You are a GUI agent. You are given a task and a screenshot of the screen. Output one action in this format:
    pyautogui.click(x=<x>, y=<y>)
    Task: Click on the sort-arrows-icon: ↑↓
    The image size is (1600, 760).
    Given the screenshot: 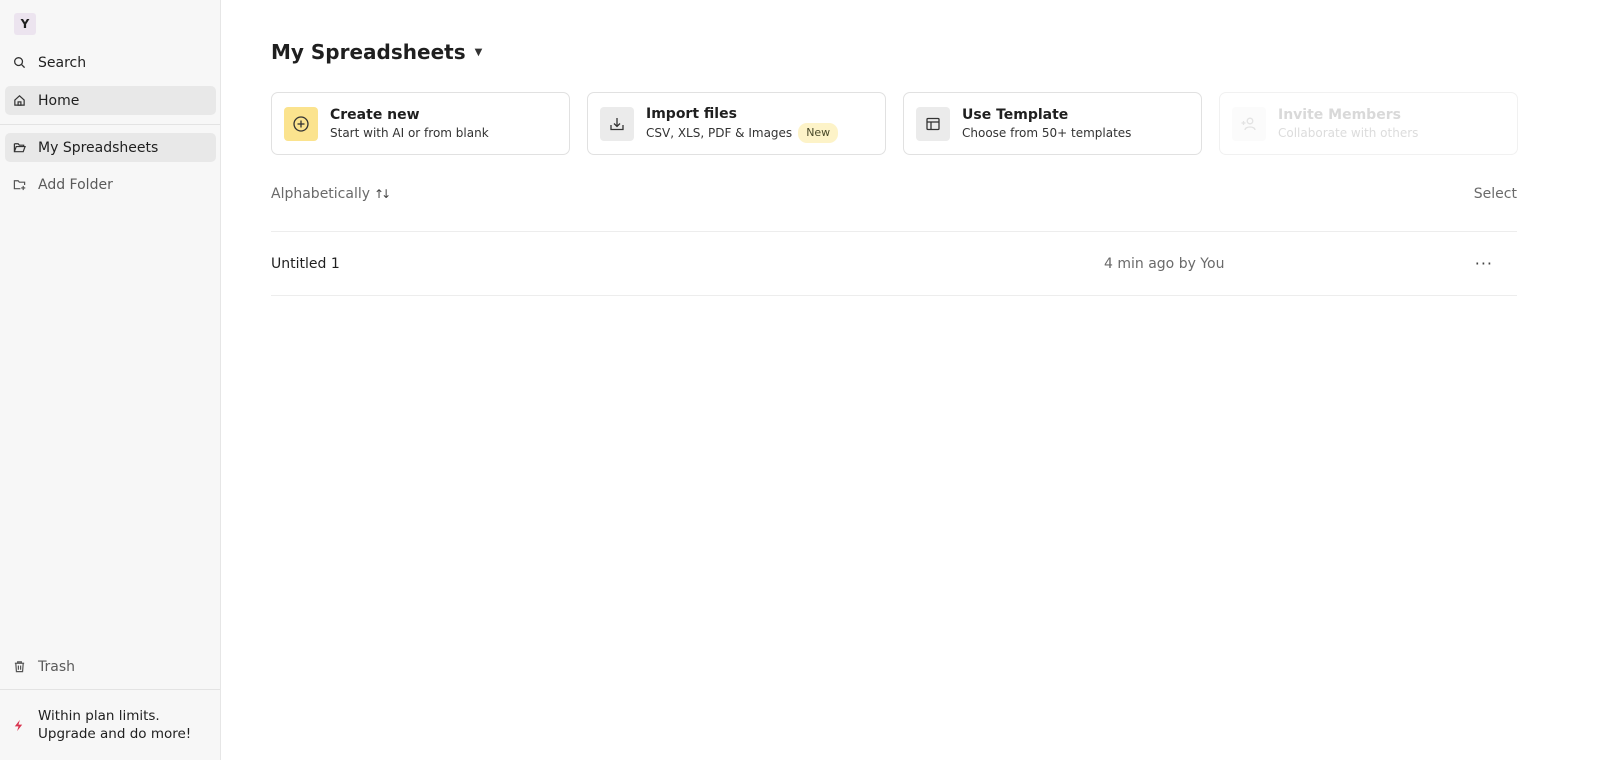 What is the action you would take?
    pyautogui.click(x=382, y=194)
    